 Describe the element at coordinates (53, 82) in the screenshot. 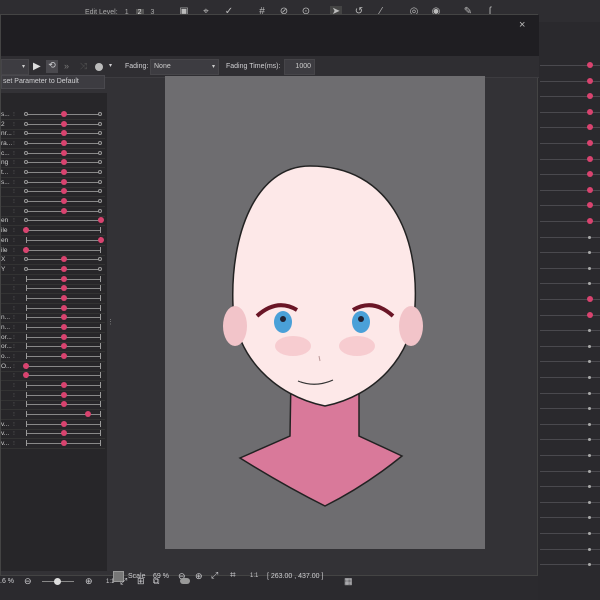

I see `reset-parameters-button: set Parameter to Default` at that location.